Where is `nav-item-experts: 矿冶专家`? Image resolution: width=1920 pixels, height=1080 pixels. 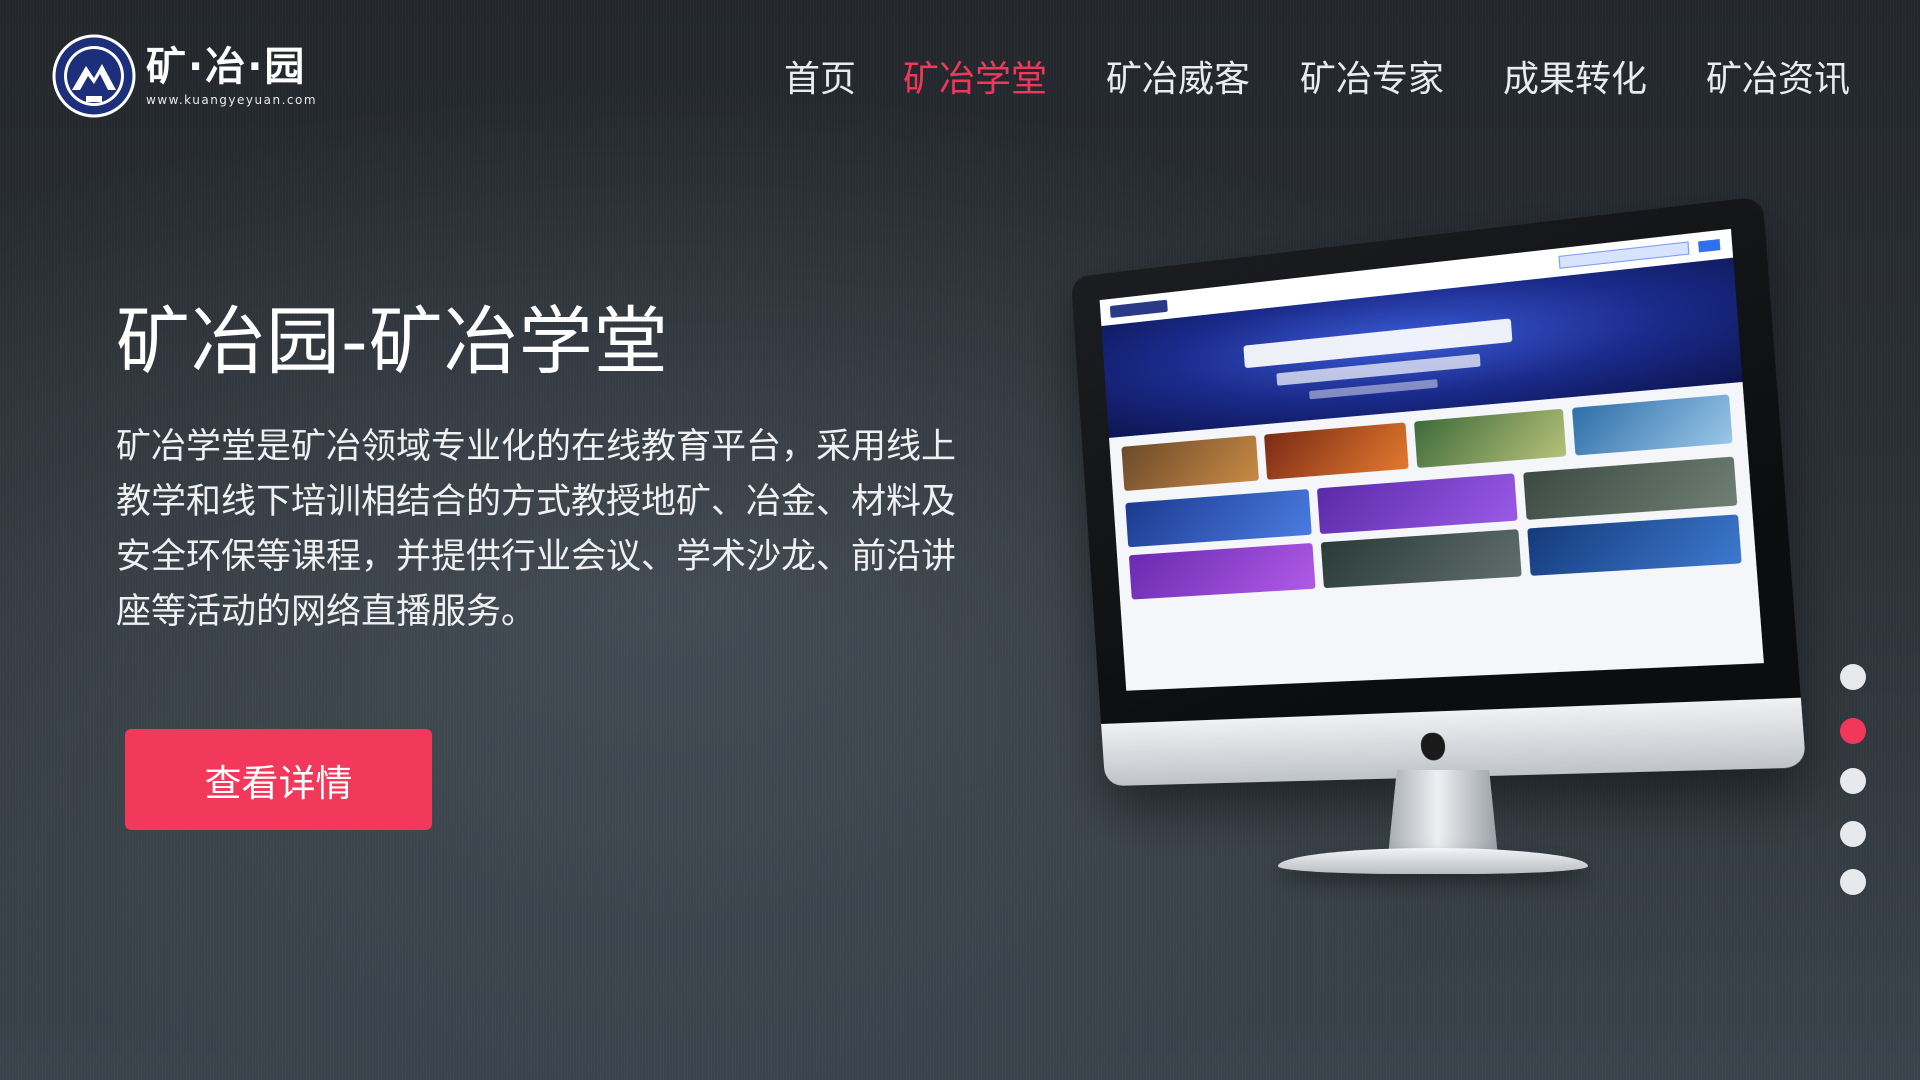
nav-item-experts: 矿冶专家 is located at coordinates (1372, 80).